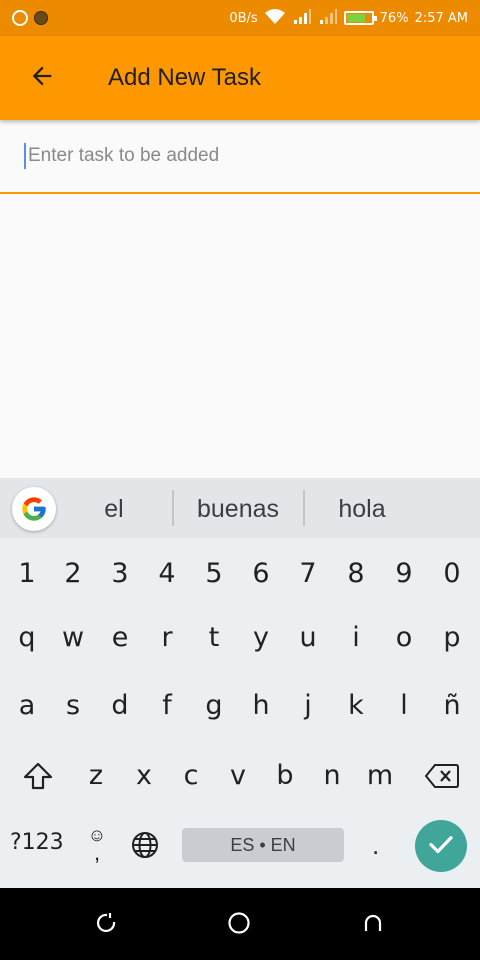 This screenshot has width=480, height=960. Describe the element at coordinates (238, 776) in the screenshot. I see `key-v: v` at that location.